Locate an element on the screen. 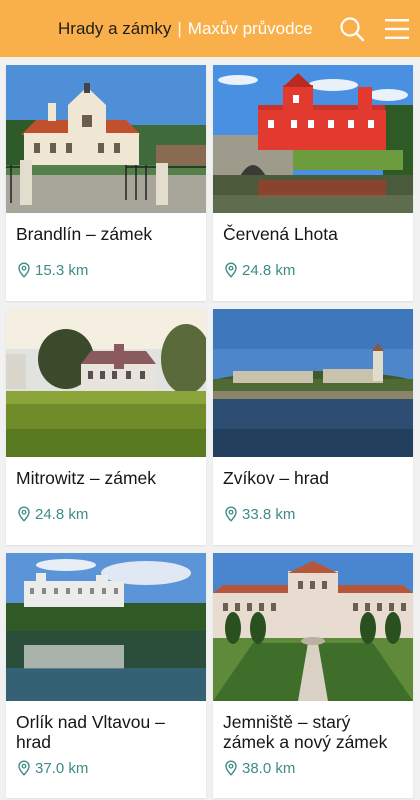 The height and width of the screenshot is (800, 420). place-card: Zvíkov – hrad 33.8 km is located at coordinates (313, 427).